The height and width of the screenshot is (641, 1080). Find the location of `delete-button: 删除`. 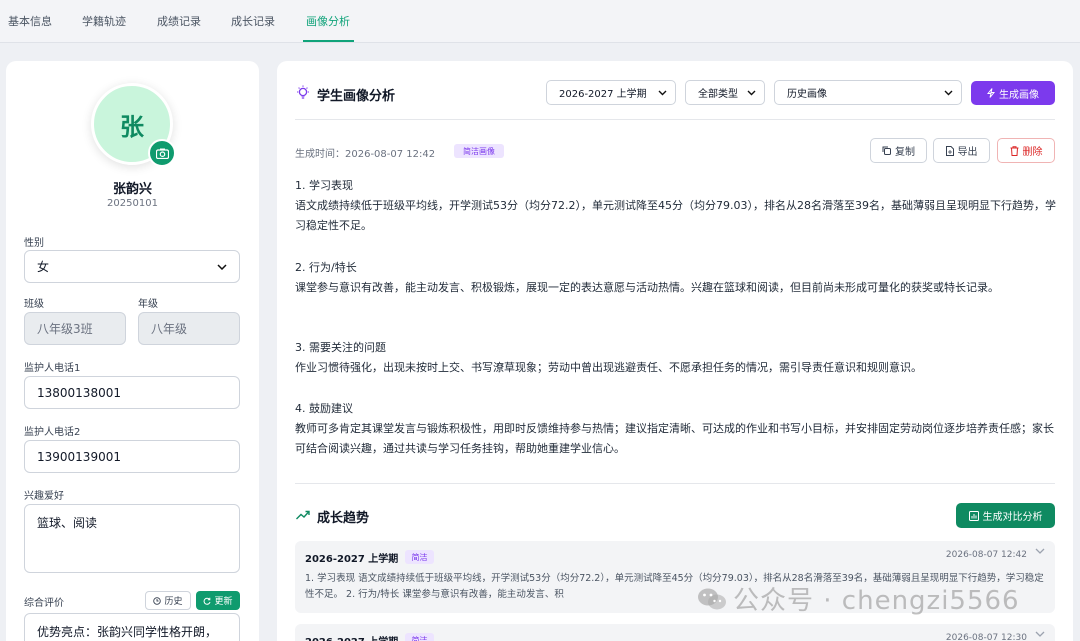

delete-button: 删除 is located at coordinates (1026, 150).